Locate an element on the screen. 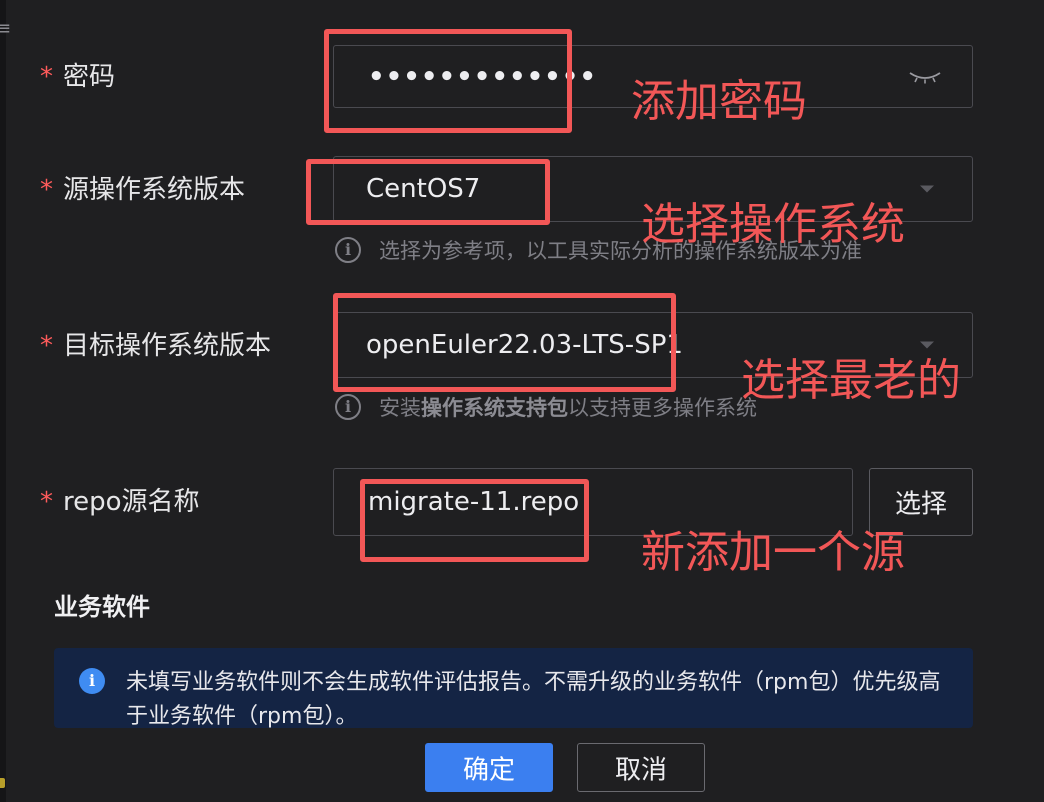 The width and height of the screenshot is (1044, 802). confirm-button-label: 确定 is located at coordinates (488, 770).